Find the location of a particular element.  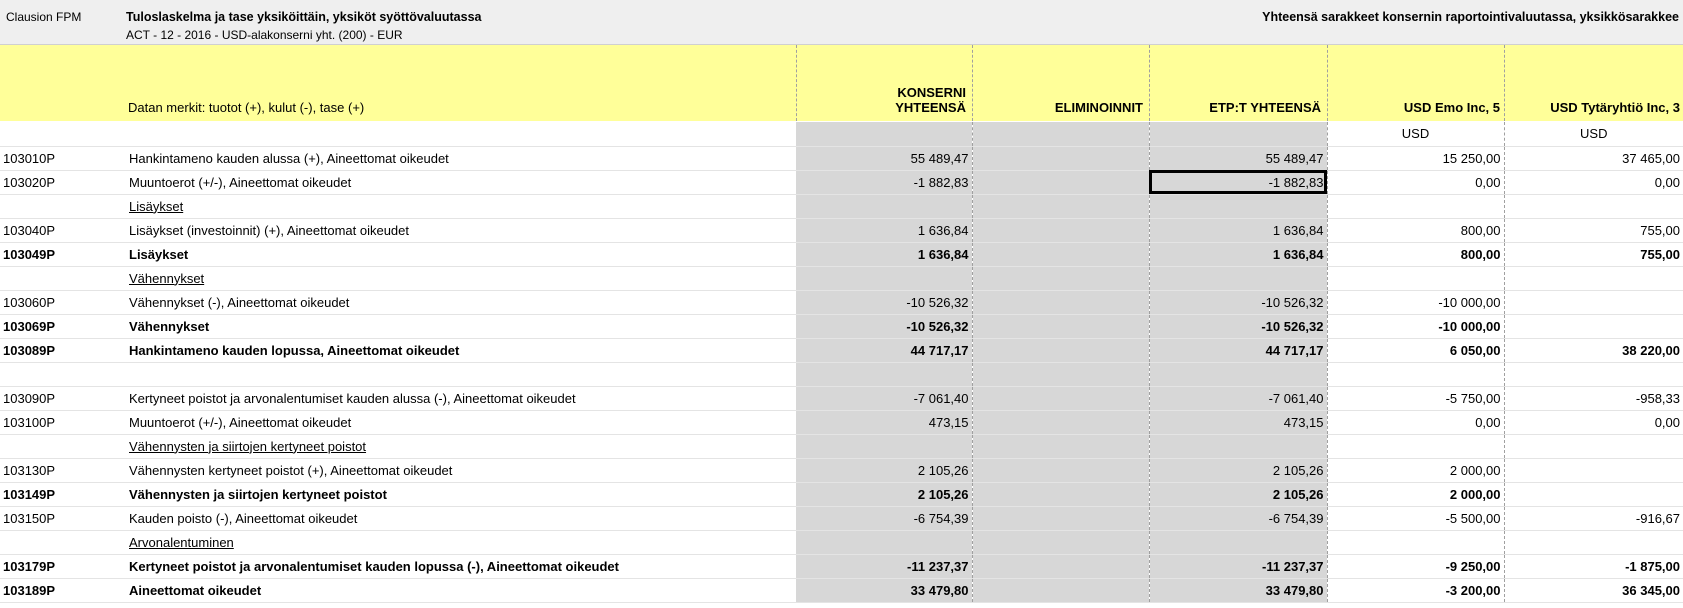

cell-usd-tytaryhtio: 37 465,00 is located at coordinates (1593, 158).